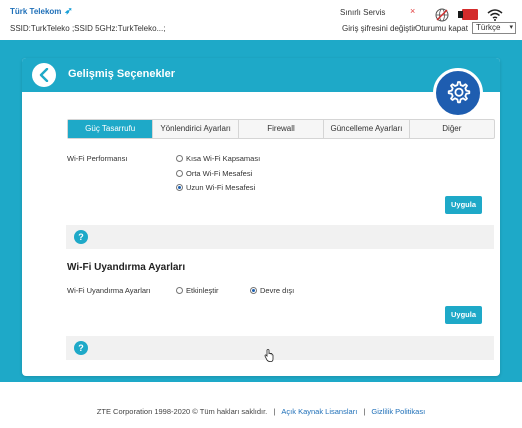 The width and height of the screenshot is (522, 428). Describe the element at coordinates (280, 237) in the screenshot. I see `help-bar: ?` at that location.